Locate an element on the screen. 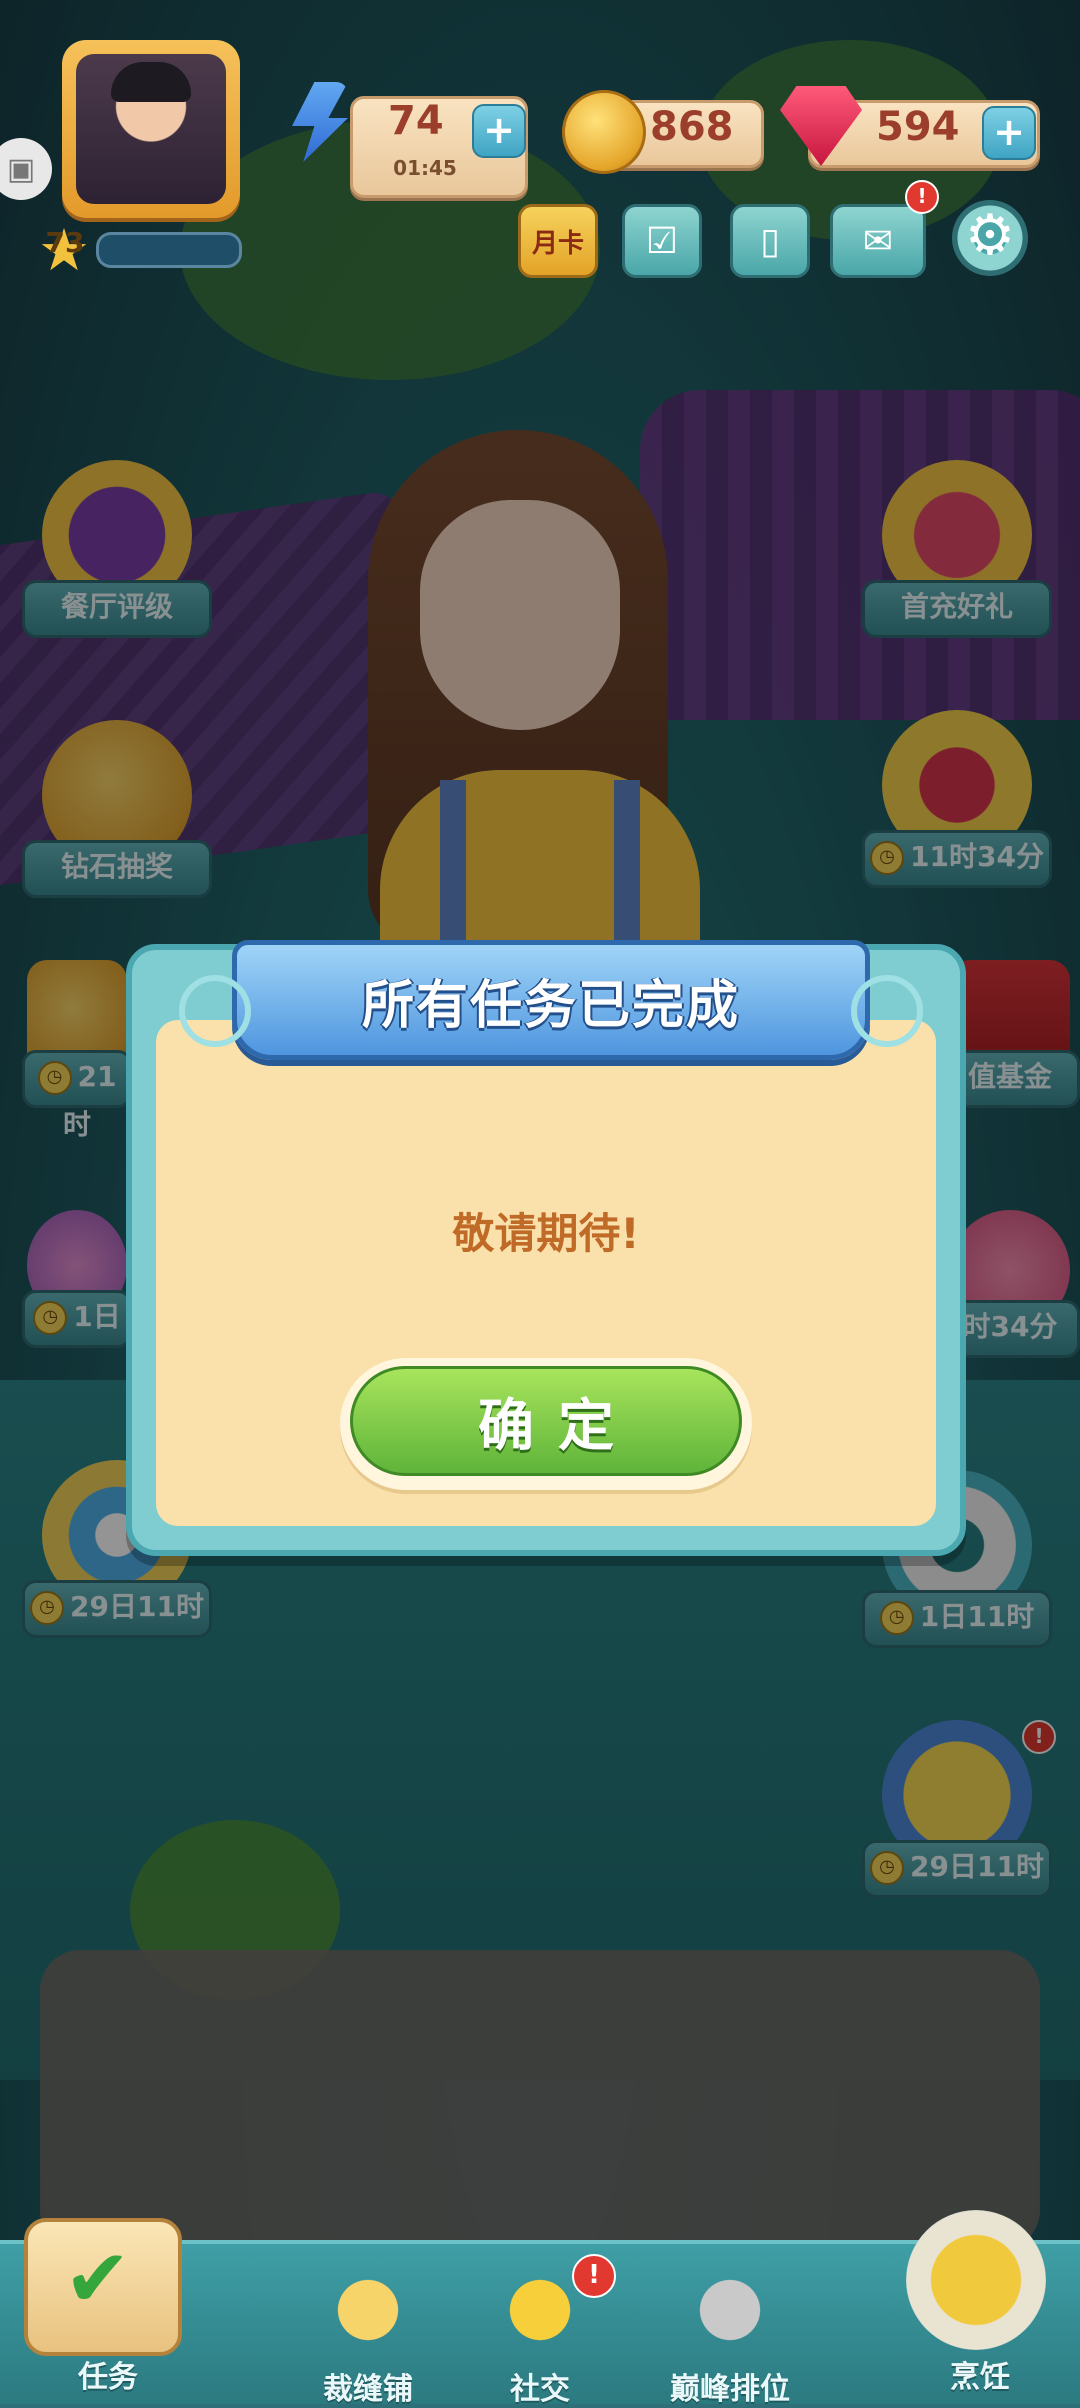  social-alert-badge: ! is located at coordinates (594, 2276).